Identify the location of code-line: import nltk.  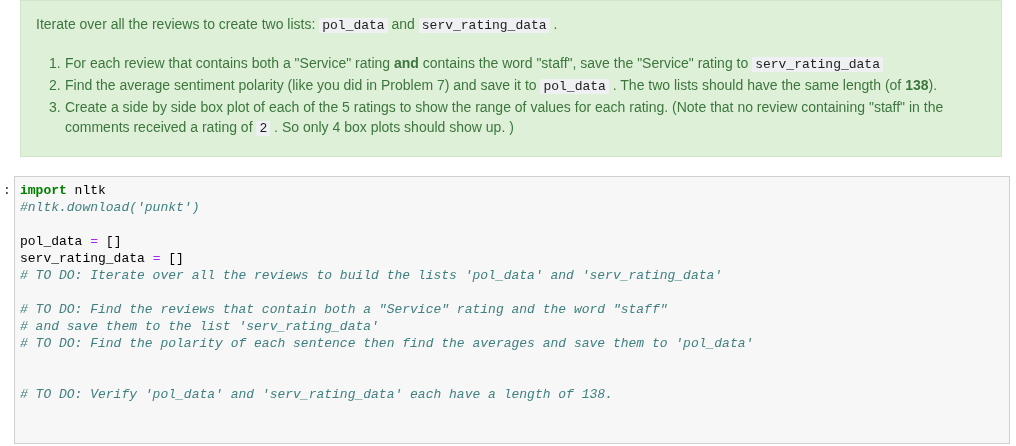
(63, 190).